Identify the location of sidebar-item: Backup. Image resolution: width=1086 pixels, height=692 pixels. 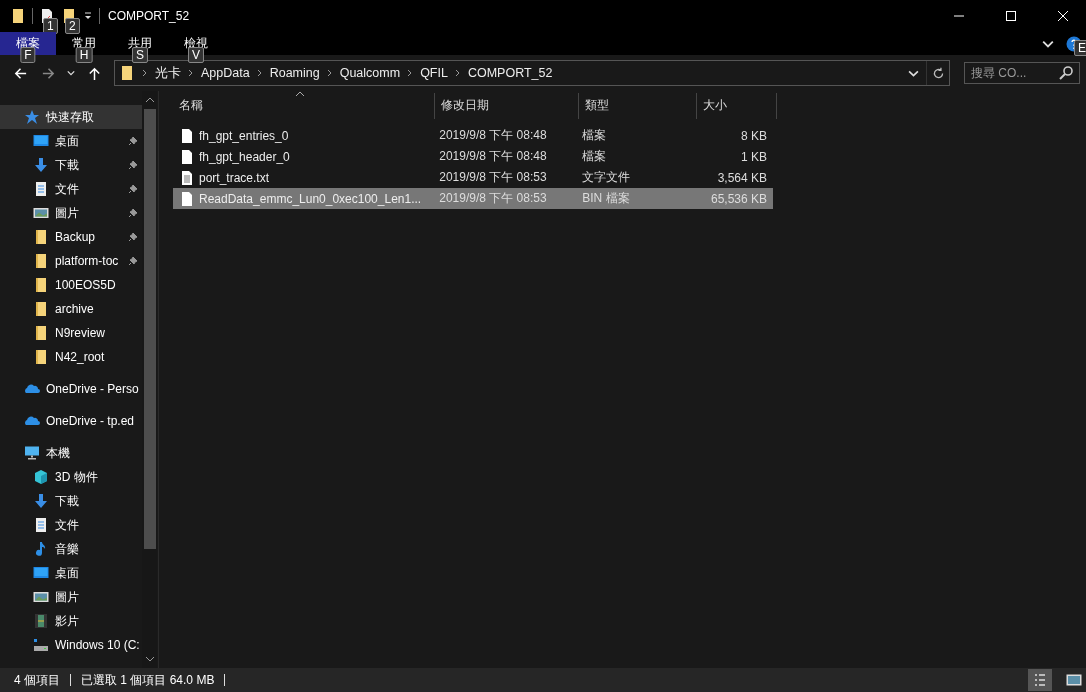
(71, 237).